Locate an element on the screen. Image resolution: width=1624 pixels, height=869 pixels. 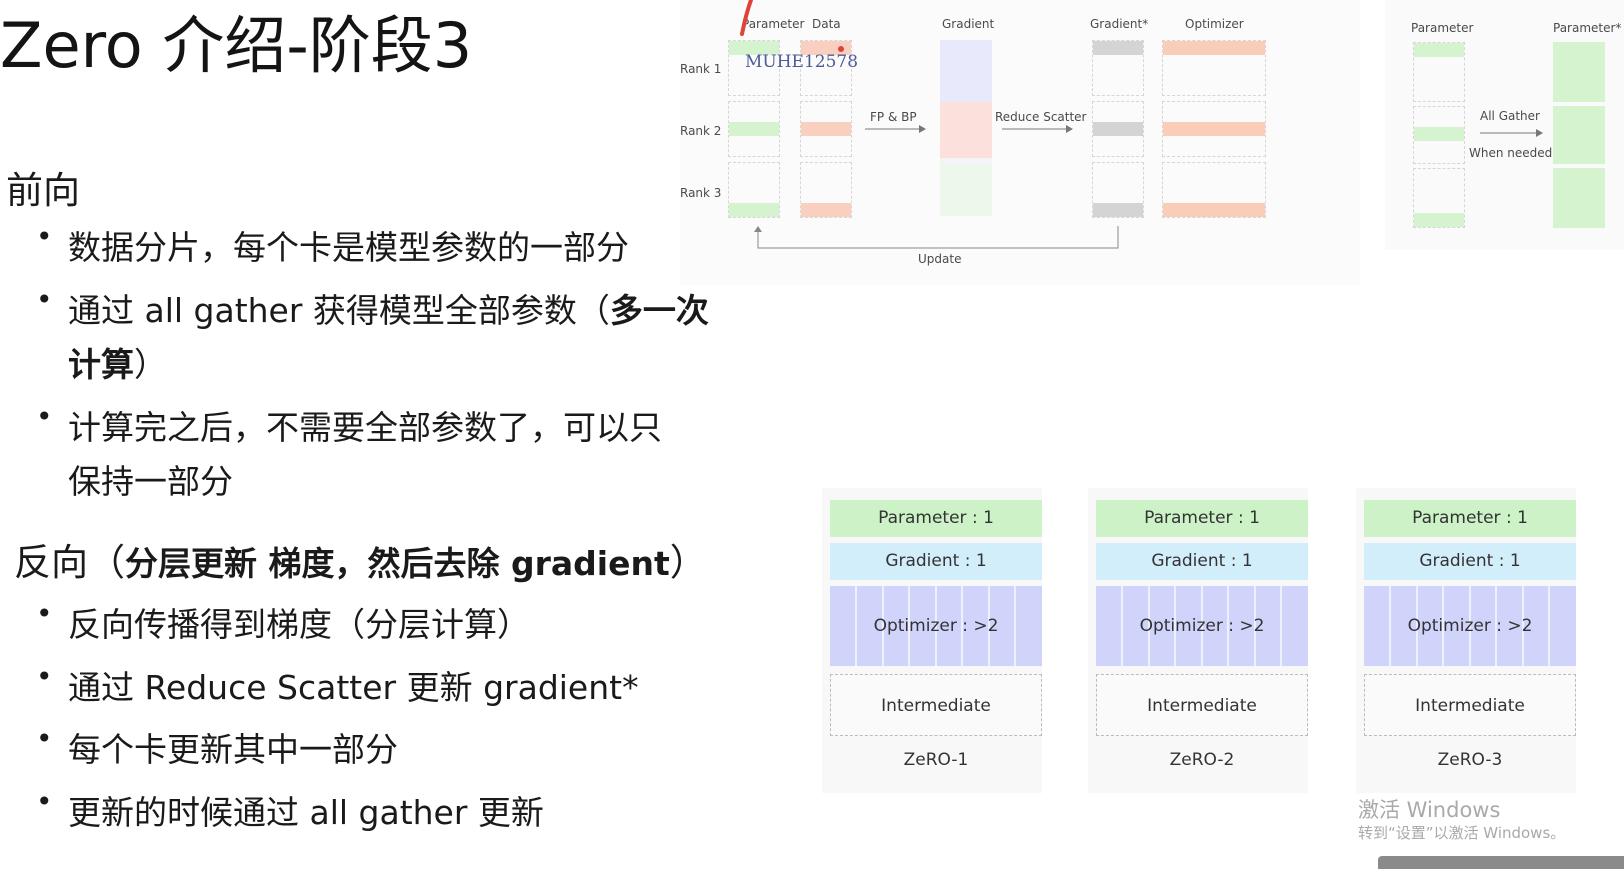
bullet-text: 反向传播得到梯度（分层计算） is located at coordinates (299, 624).